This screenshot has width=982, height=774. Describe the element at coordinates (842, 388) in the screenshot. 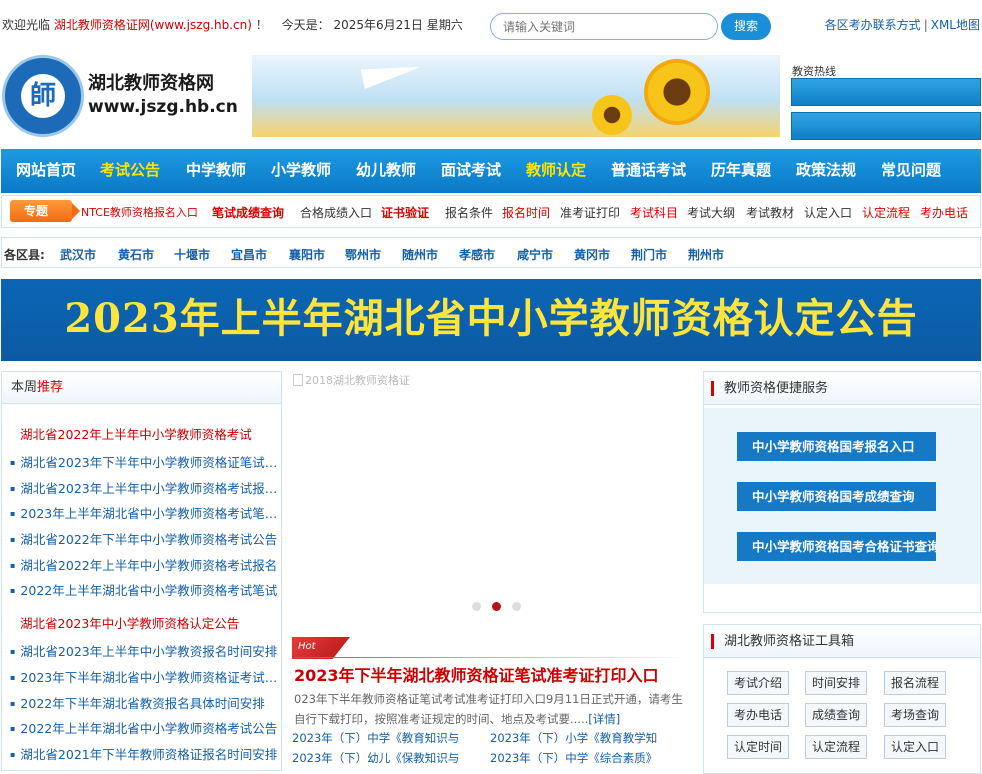

I see `services-title: 教师资格便捷服务` at that location.